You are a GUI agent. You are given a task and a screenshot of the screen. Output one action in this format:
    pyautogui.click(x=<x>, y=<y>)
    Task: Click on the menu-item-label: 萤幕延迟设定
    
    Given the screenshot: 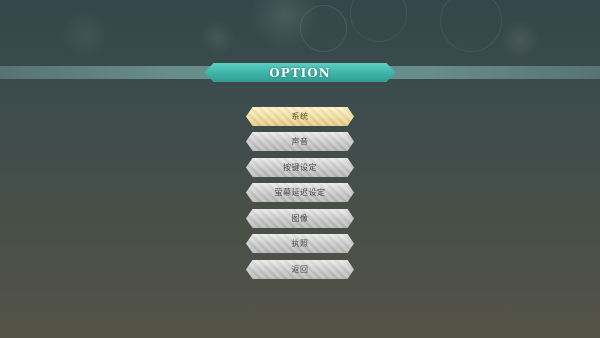 What is the action you would take?
    pyautogui.click(x=300, y=192)
    